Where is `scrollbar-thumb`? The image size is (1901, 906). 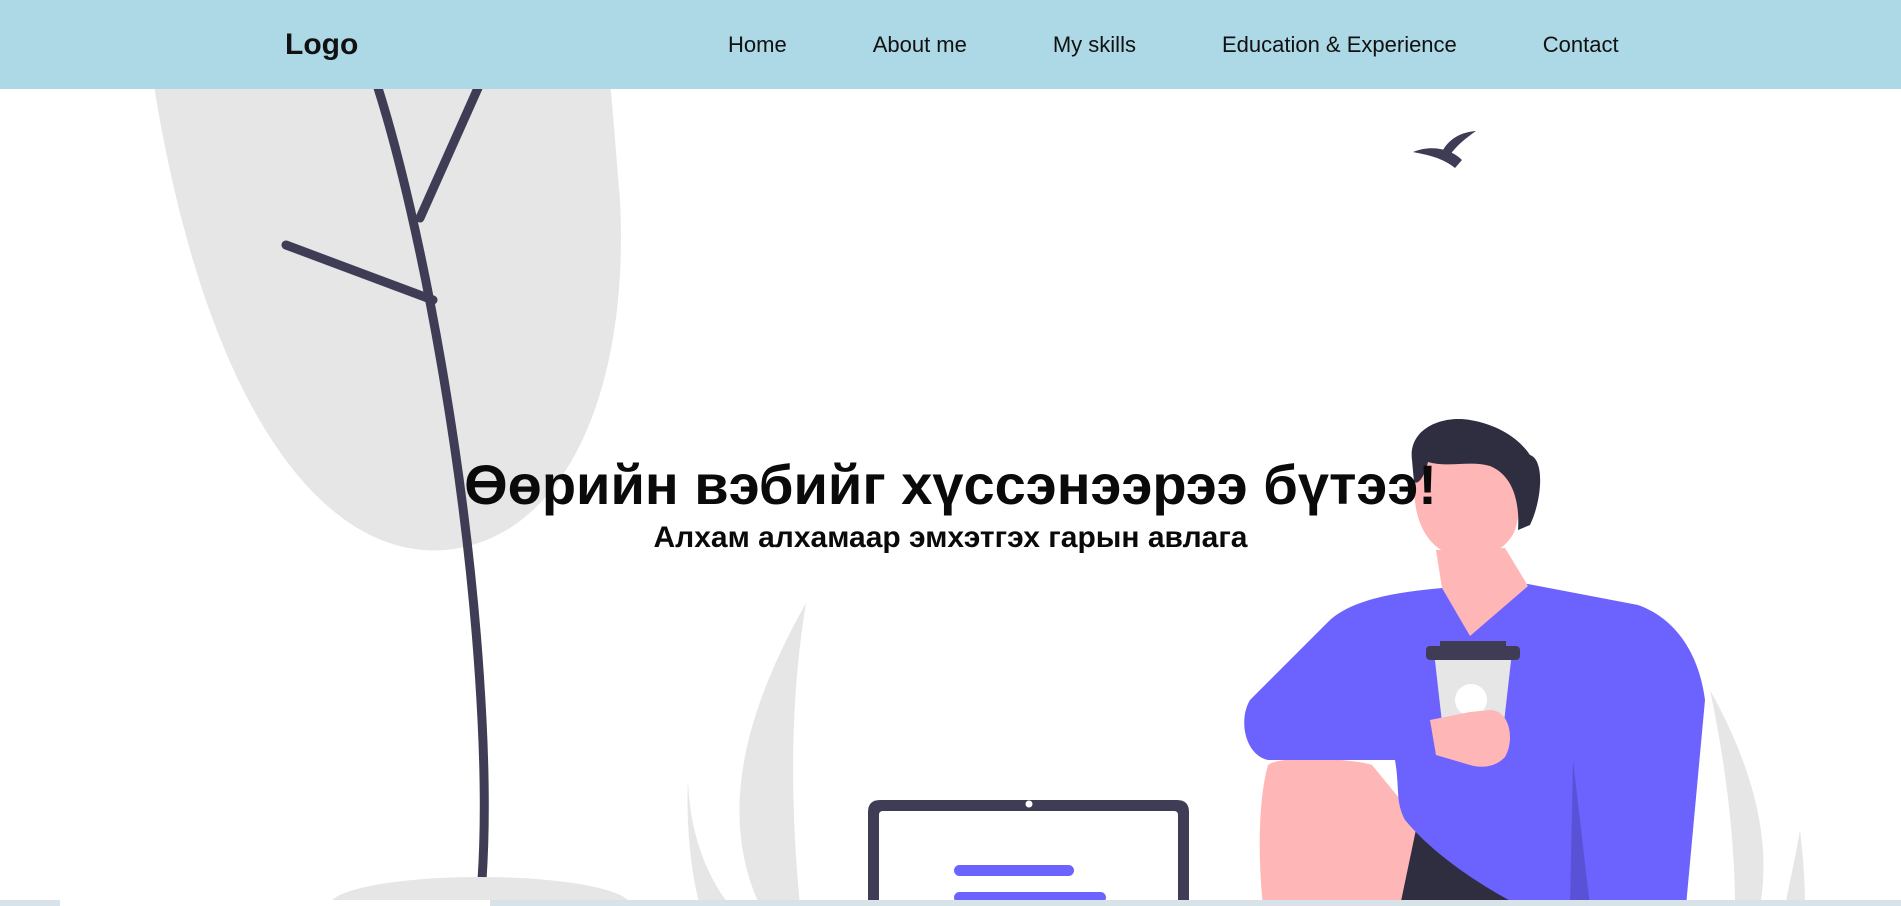
scrollbar-thumb is located at coordinates (275, 903).